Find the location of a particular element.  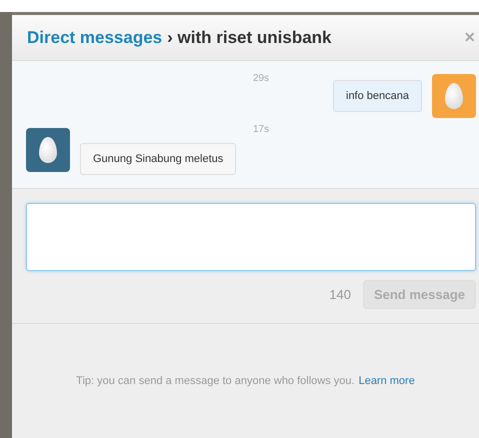

message-time: 29s is located at coordinates (261, 78).